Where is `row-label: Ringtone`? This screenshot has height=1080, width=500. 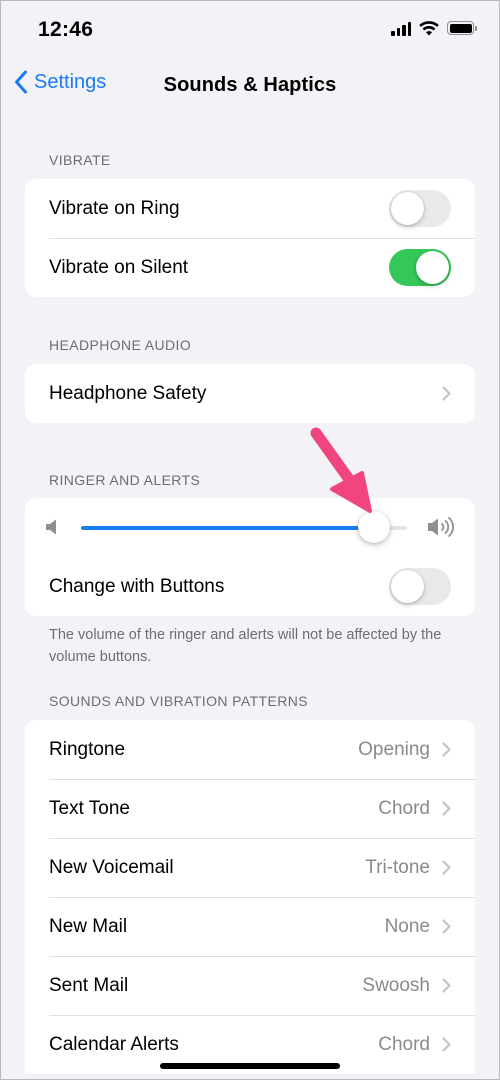
row-label: Ringtone is located at coordinates (87, 749).